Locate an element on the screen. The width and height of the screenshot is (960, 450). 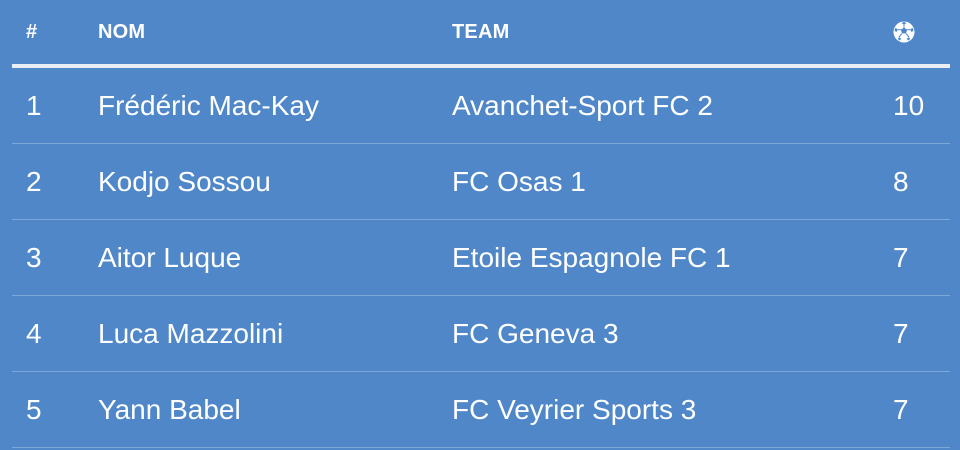
goals-cell: 8 is located at coordinates (901, 181).